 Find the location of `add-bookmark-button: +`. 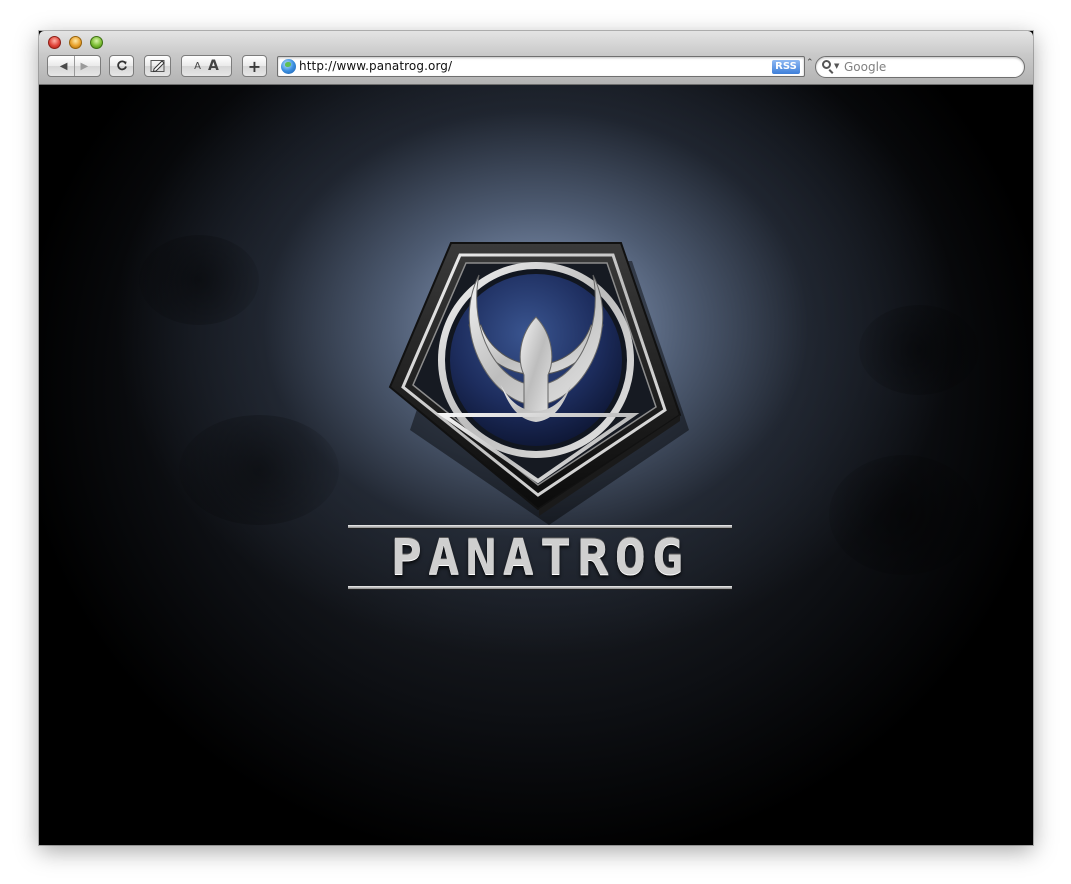

add-bookmark-button: + is located at coordinates (254, 66).